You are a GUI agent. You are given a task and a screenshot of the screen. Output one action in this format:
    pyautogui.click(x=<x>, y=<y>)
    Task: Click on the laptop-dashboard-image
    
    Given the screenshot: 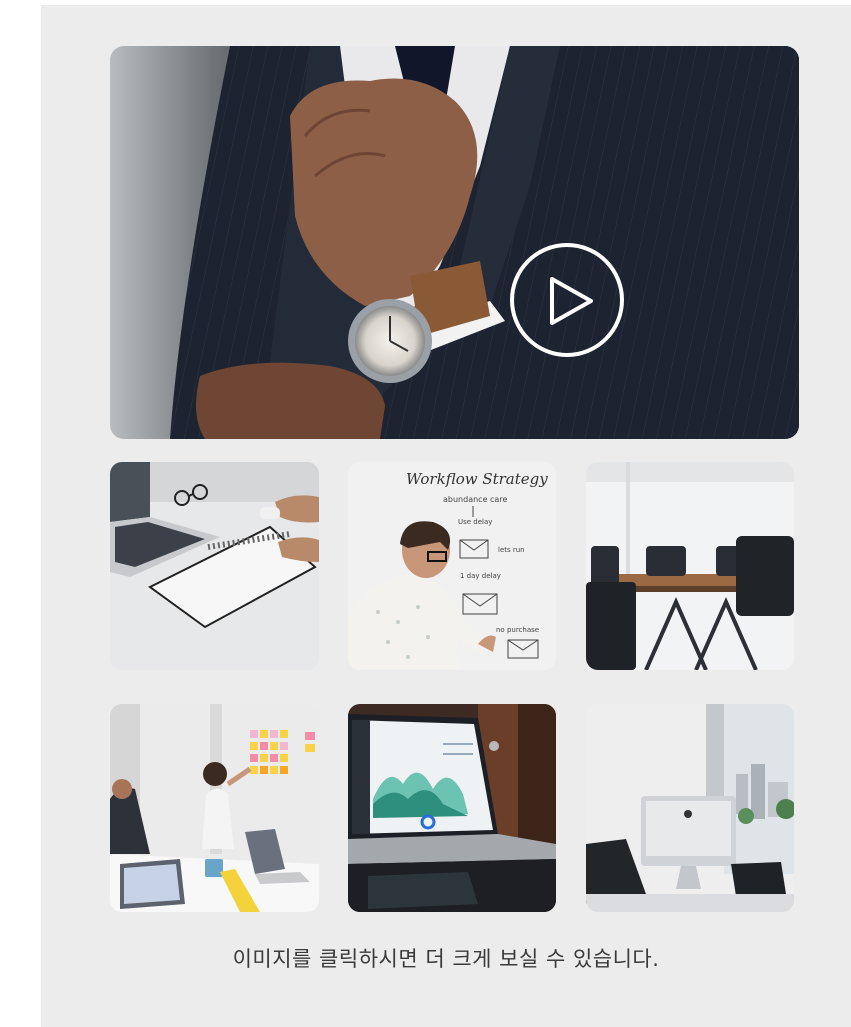 What is the action you would take?
    pyautogui.click(x=452, y=808)
    